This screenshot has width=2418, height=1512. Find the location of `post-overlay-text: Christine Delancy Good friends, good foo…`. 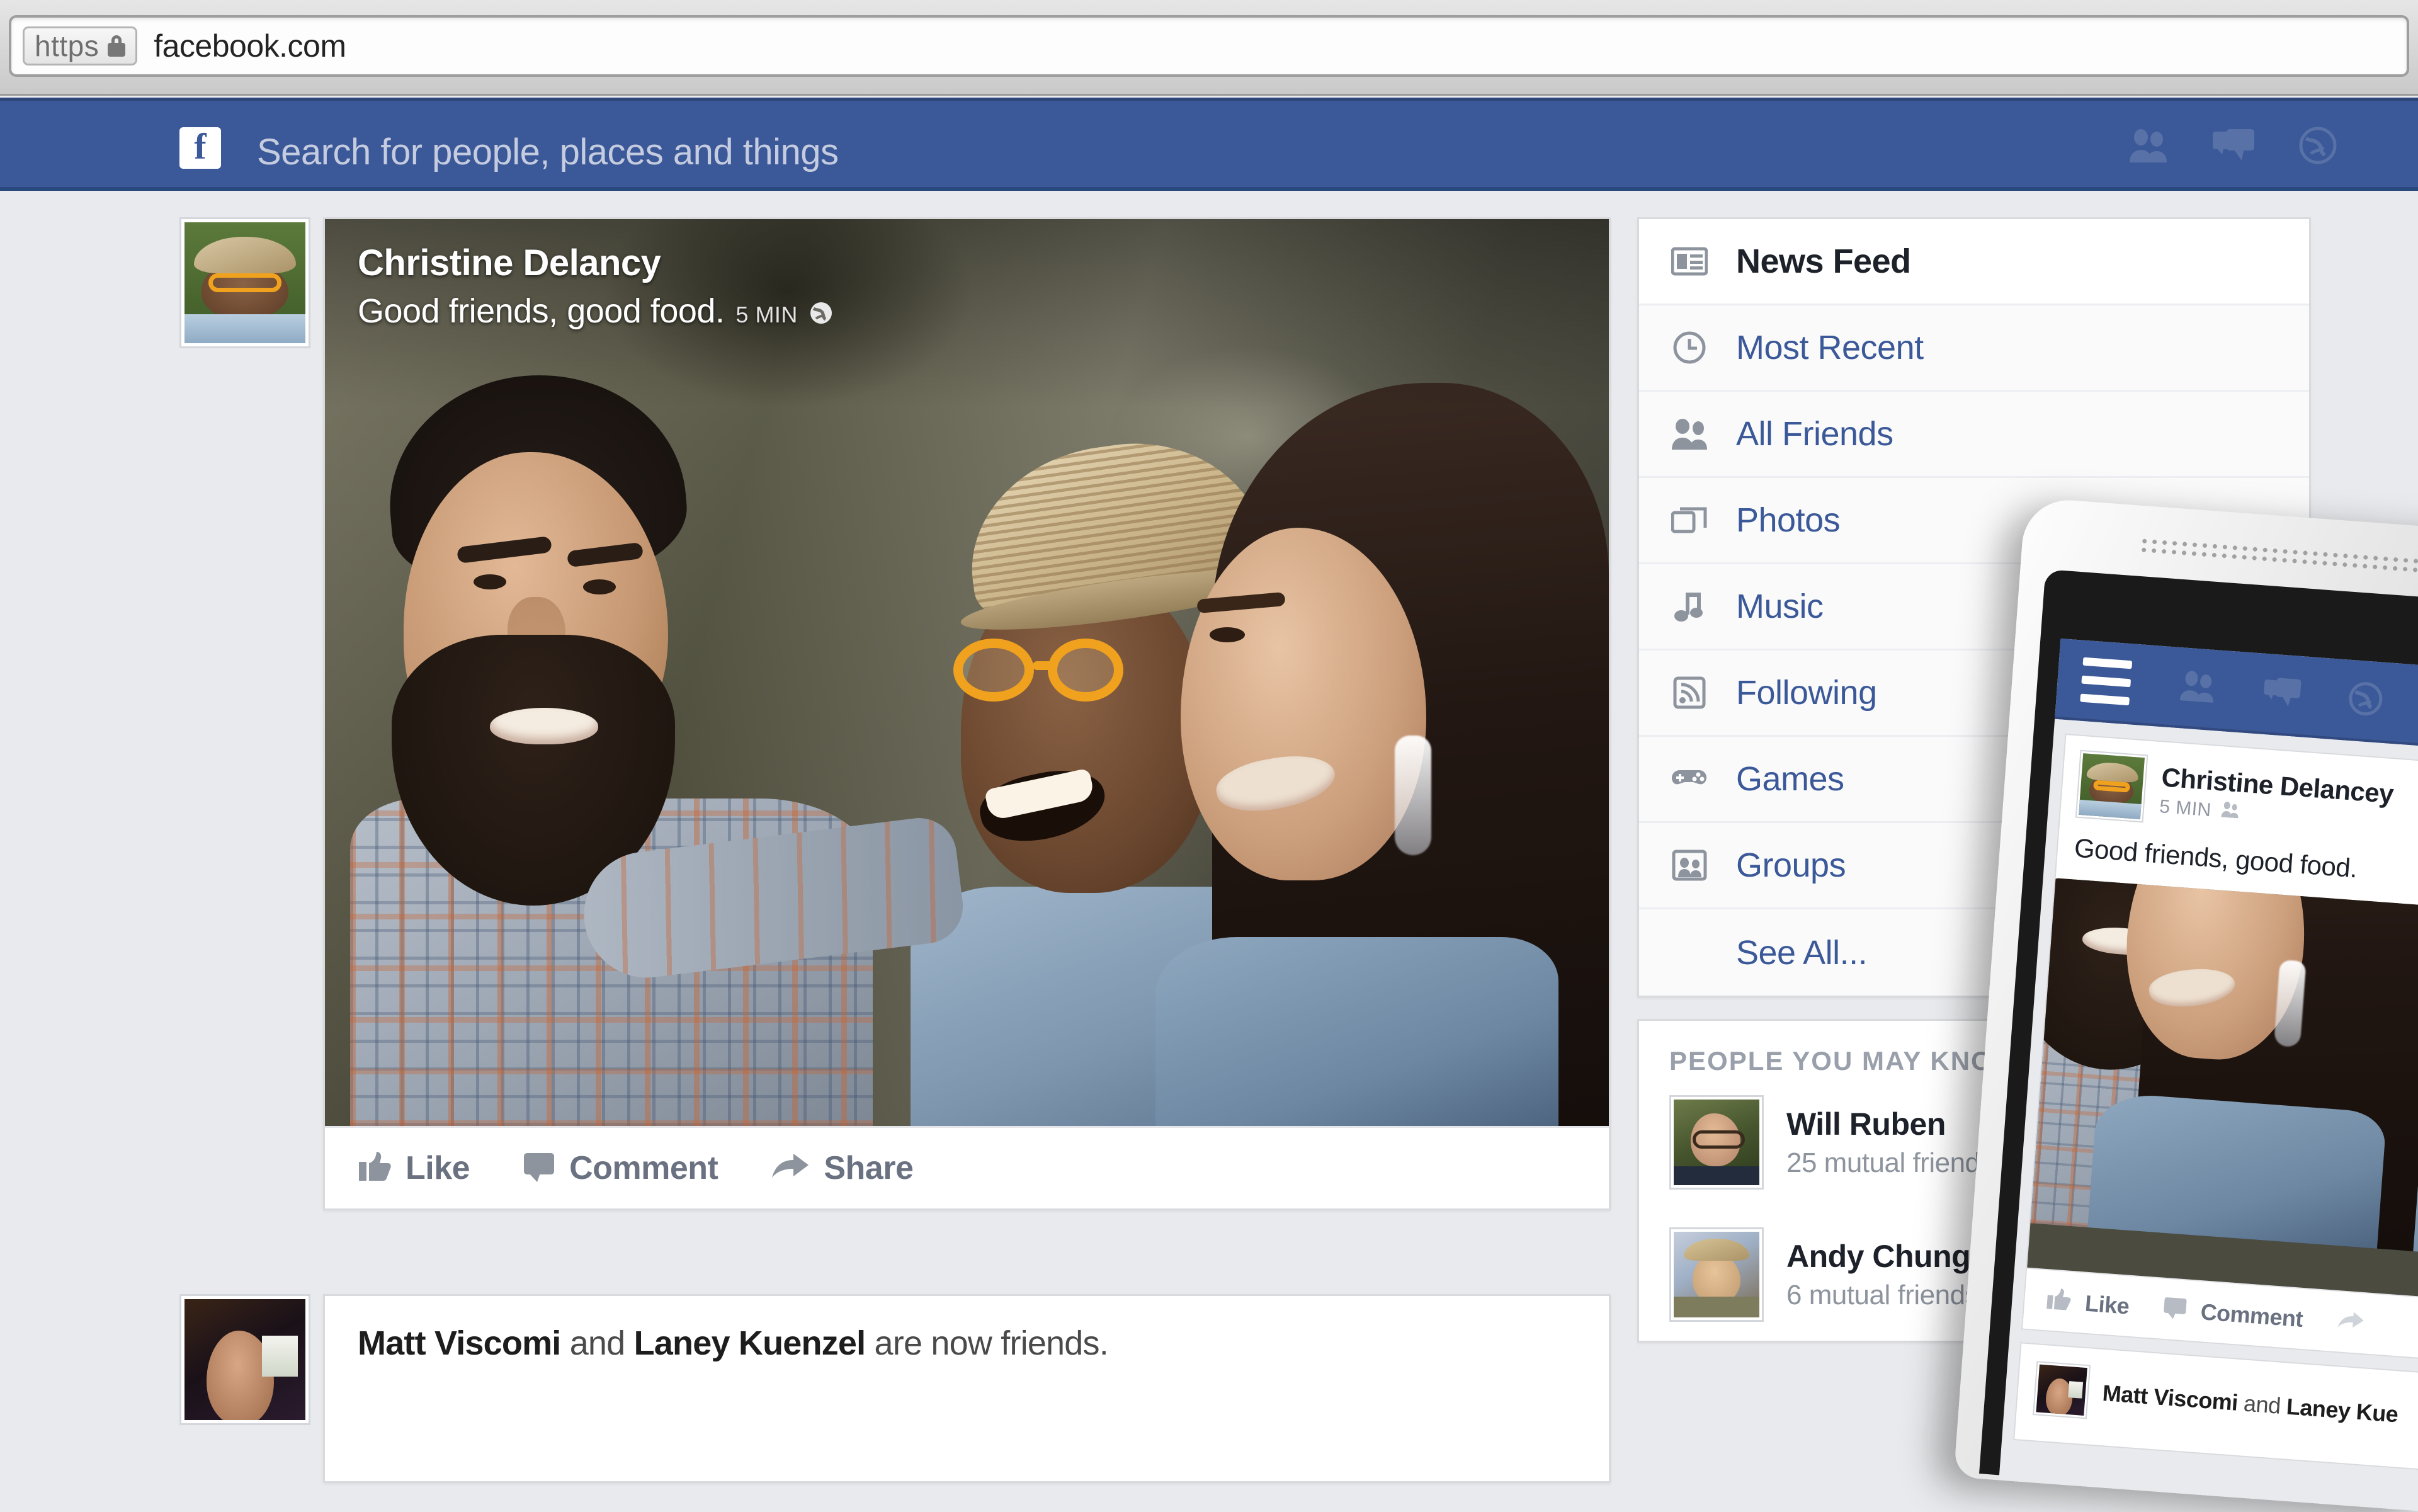

post-overlay-text: Christine Delancy Good friends, good foo… is located at coordinates (595, 287).